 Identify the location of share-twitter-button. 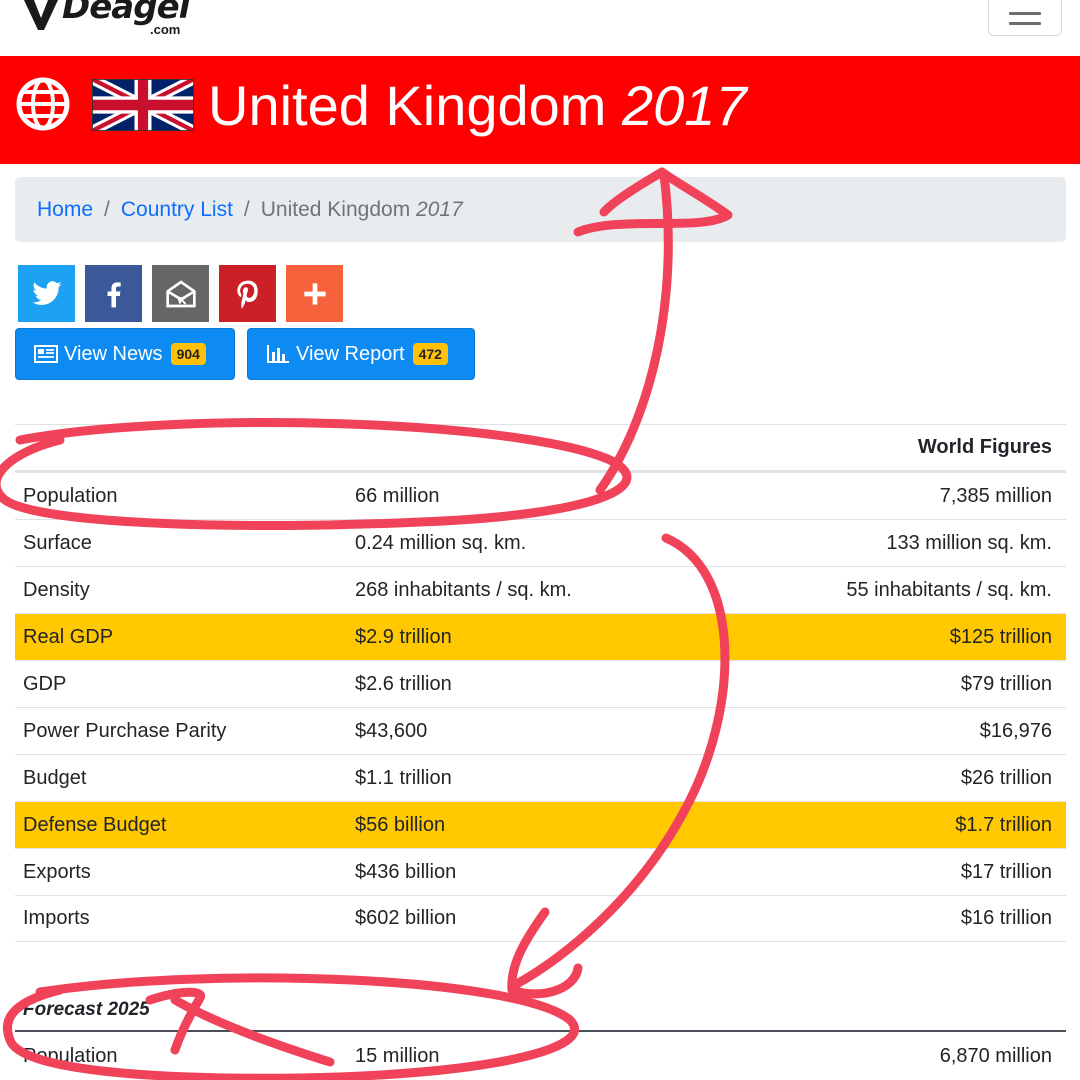
(46, 293).